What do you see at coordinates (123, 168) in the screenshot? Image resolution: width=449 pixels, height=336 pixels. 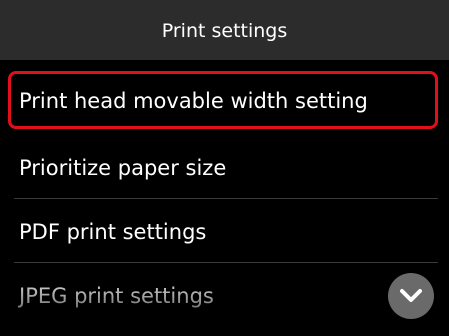 I see `menu-item-label: Prioritize paper size` at bounding box center [123, 168].